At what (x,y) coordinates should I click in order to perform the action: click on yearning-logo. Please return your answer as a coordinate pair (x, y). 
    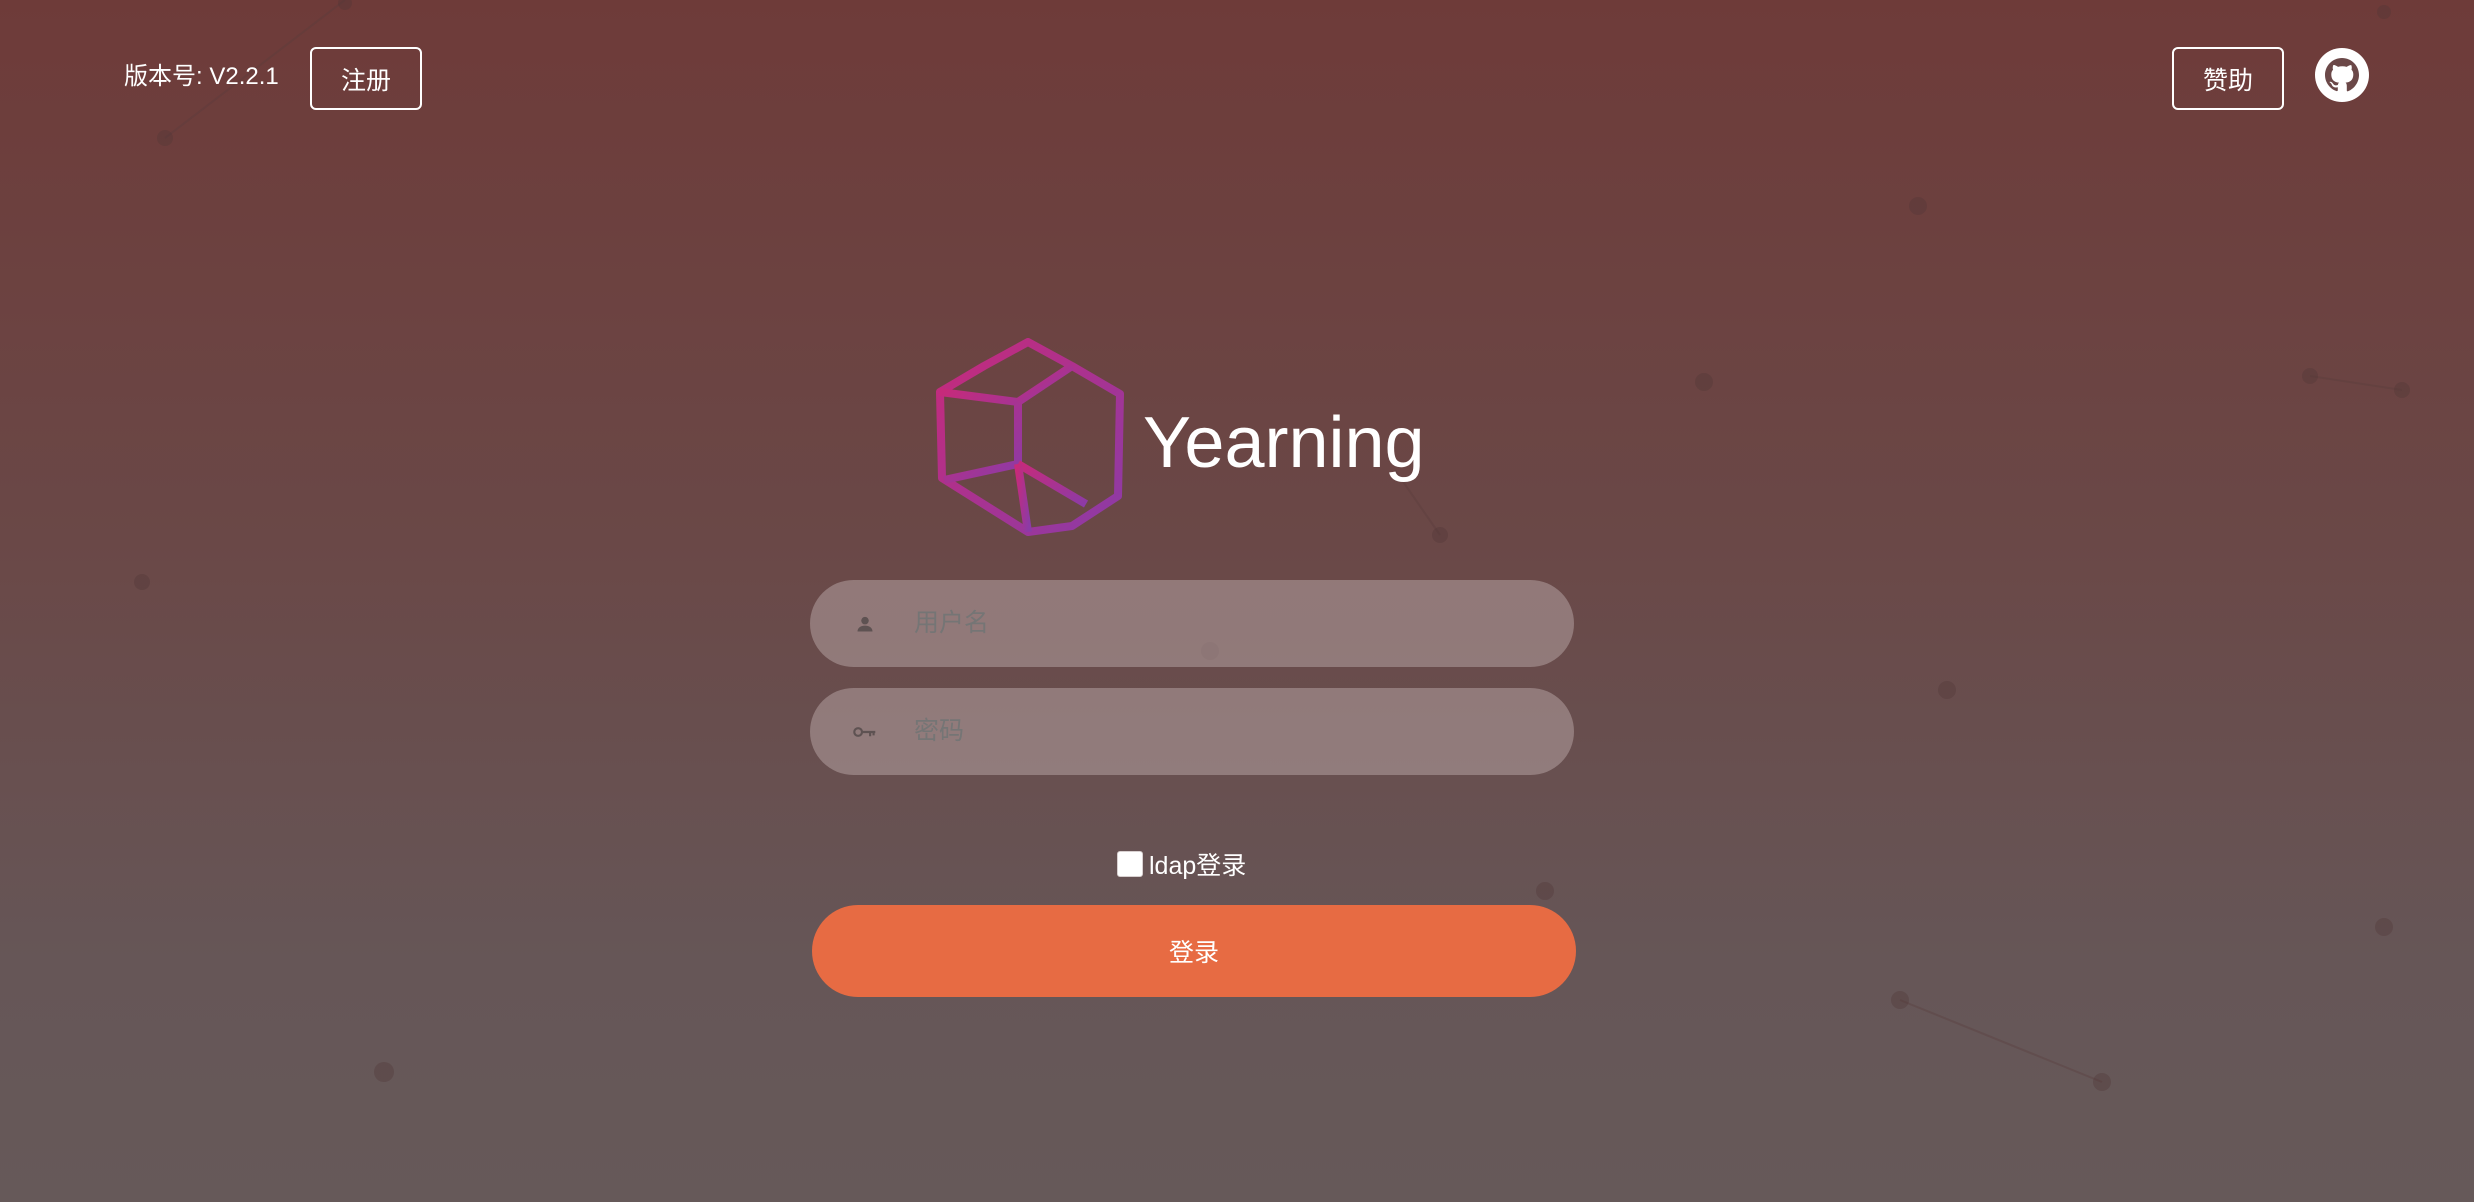
    Looking at the image, I should click on (1036, 438).